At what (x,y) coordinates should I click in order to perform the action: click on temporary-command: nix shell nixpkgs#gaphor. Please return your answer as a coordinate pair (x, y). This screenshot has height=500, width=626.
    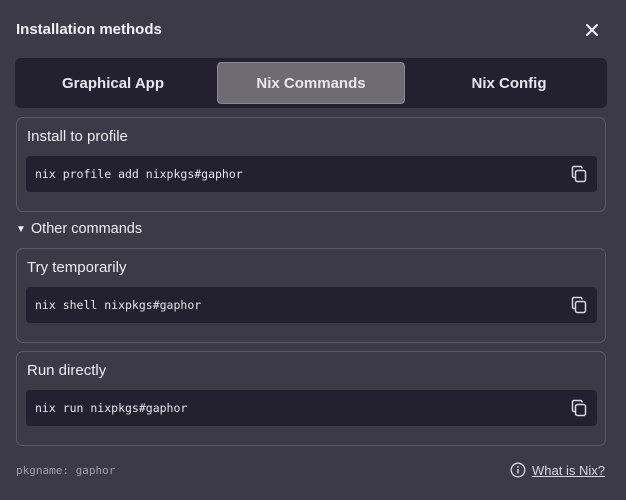
    Looking at the image, I should click on (118, 305).